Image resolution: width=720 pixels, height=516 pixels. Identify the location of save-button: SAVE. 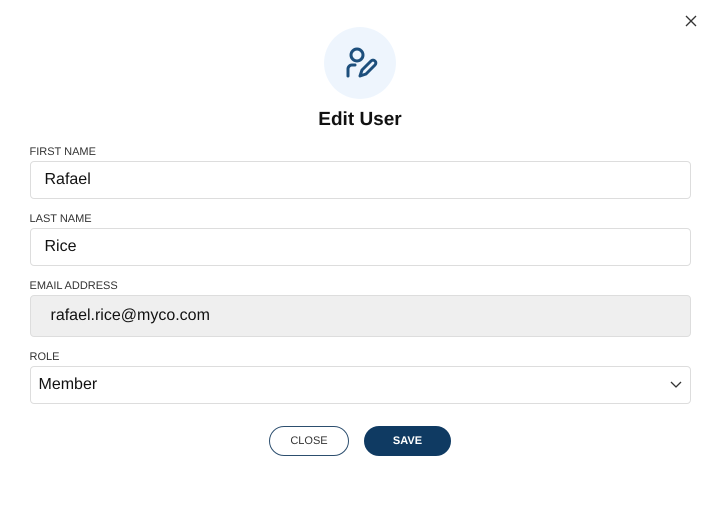
(407, 441).